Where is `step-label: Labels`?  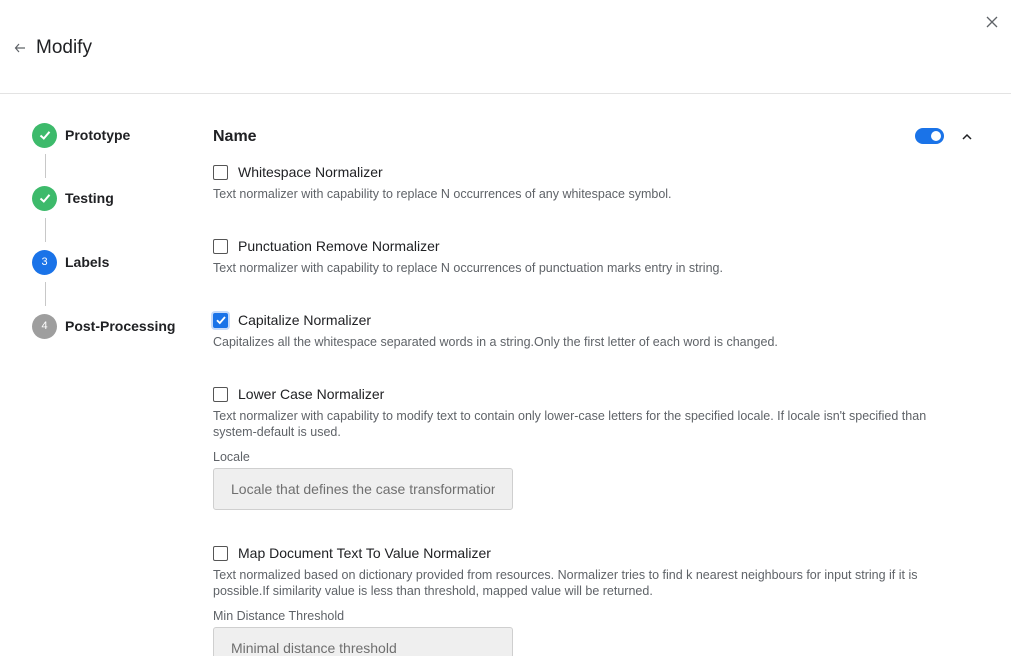 step-label: Labels is located at coordinates (87, 262).